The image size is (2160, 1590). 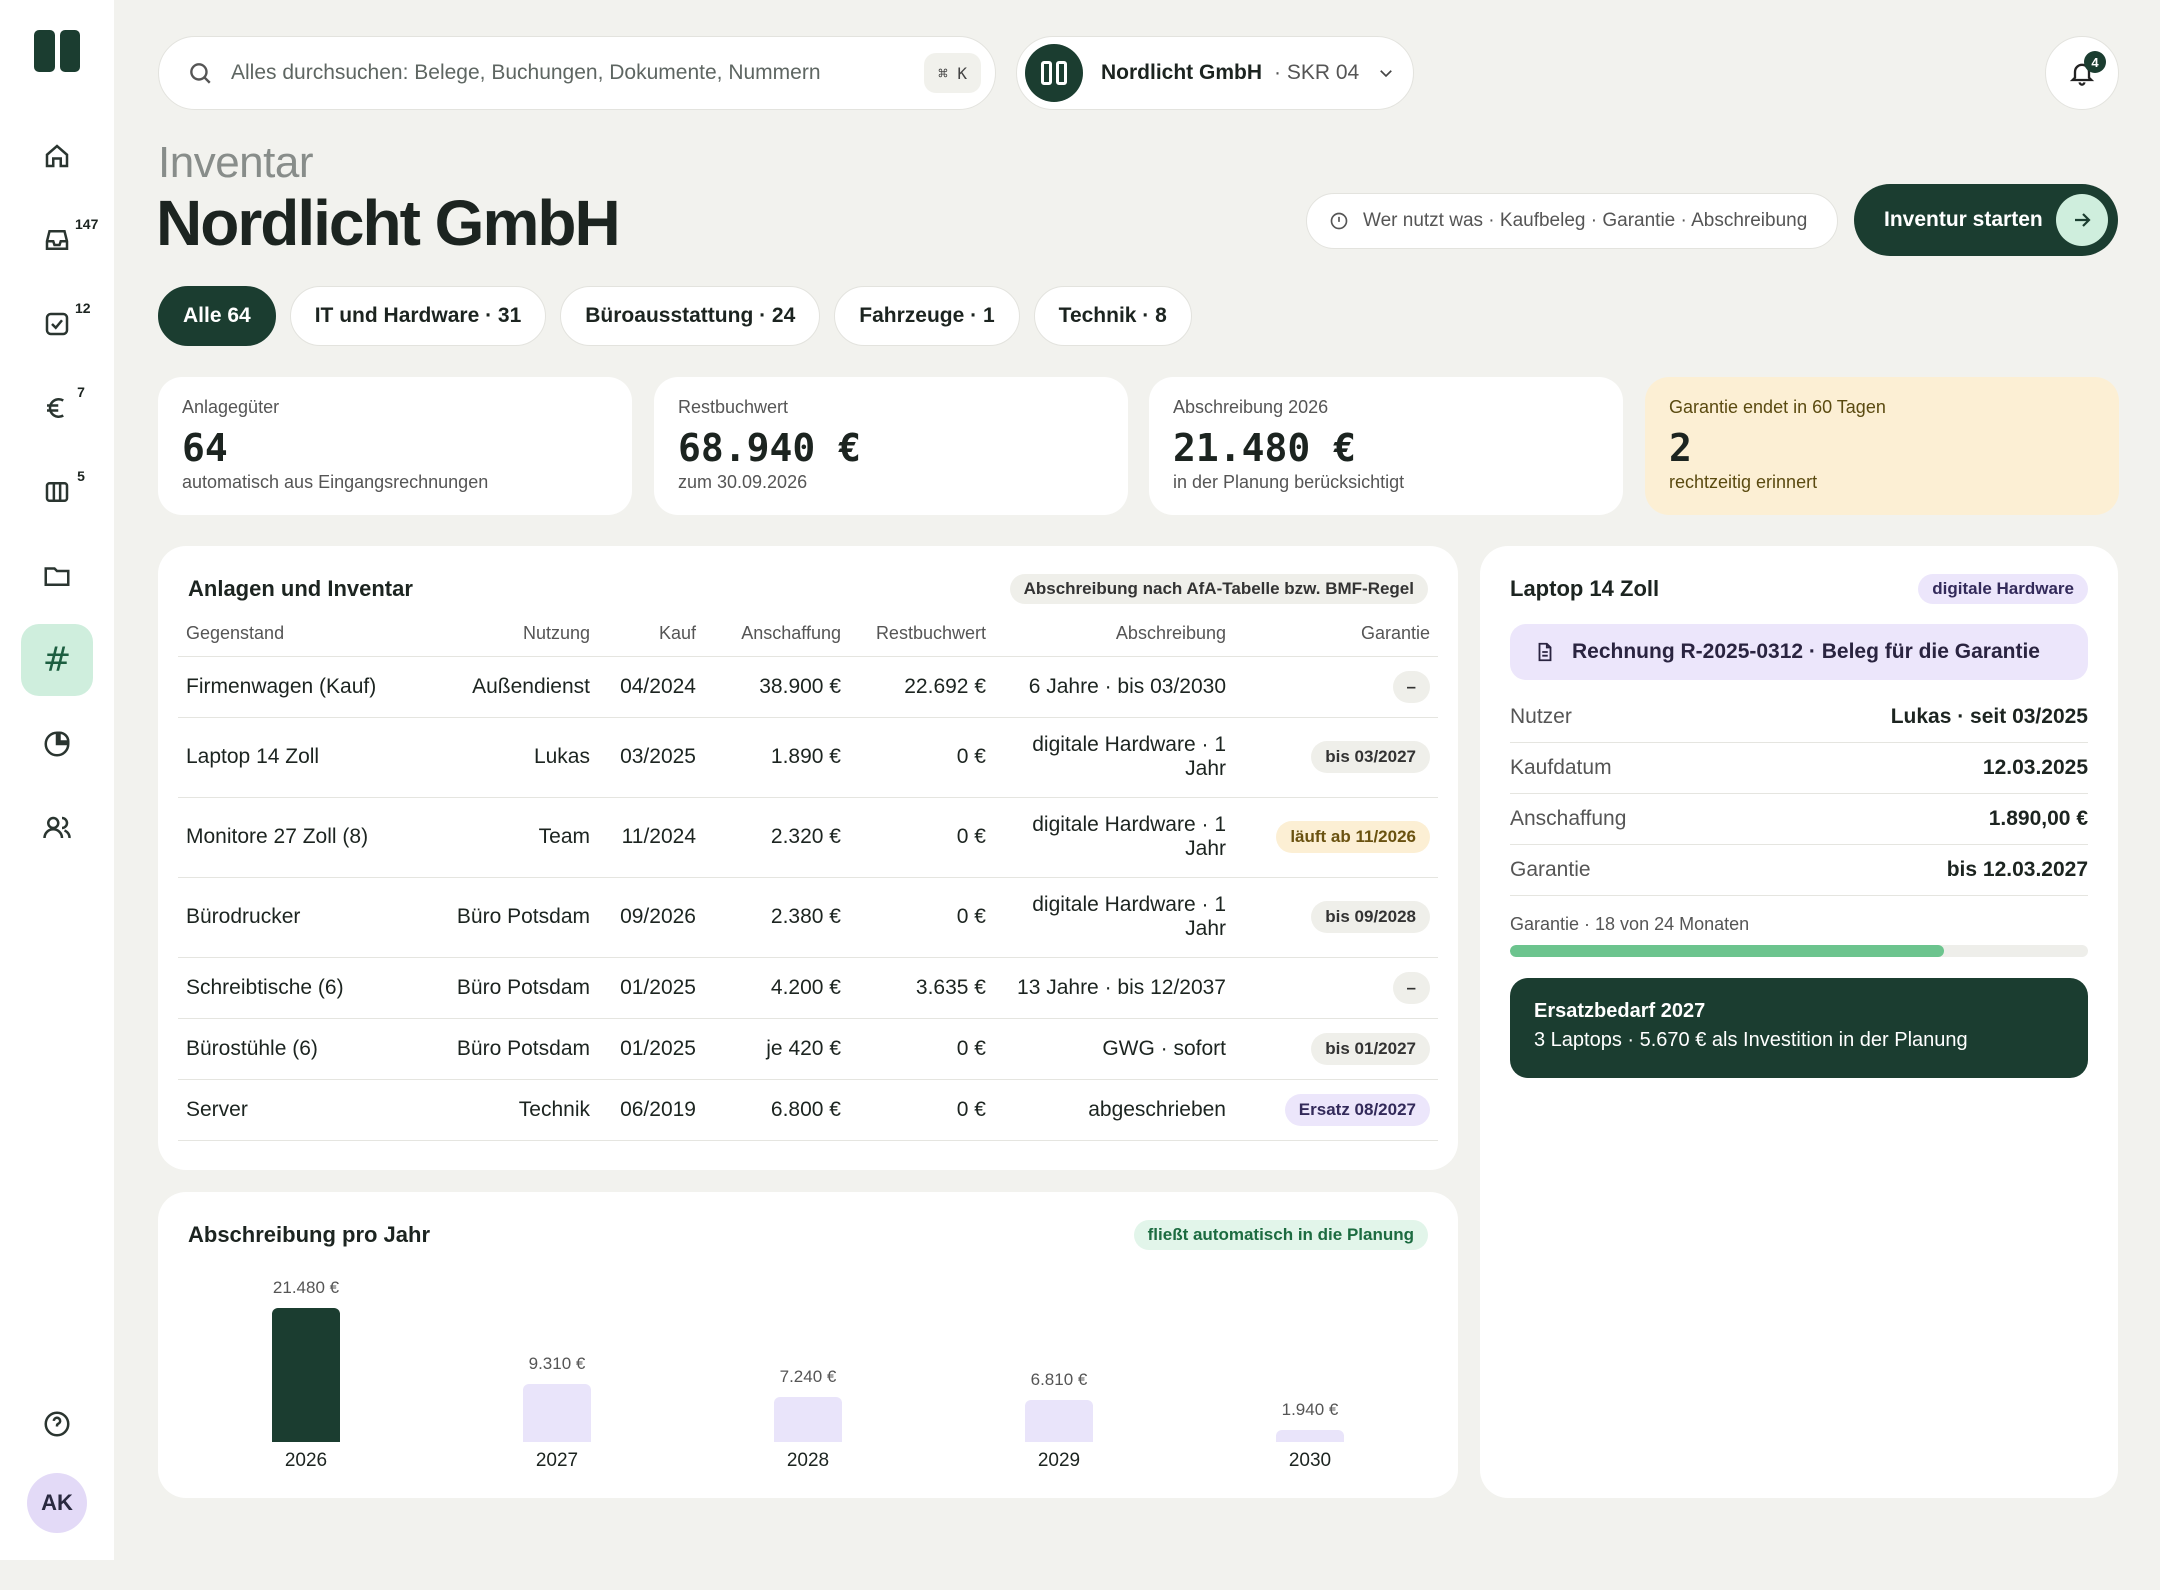 What do you see at coordinates (335, 482) in the screenshot?
I see `kpi-sub: automatisch aus Eingangsrechnungen` at bounding box center [335, 482].